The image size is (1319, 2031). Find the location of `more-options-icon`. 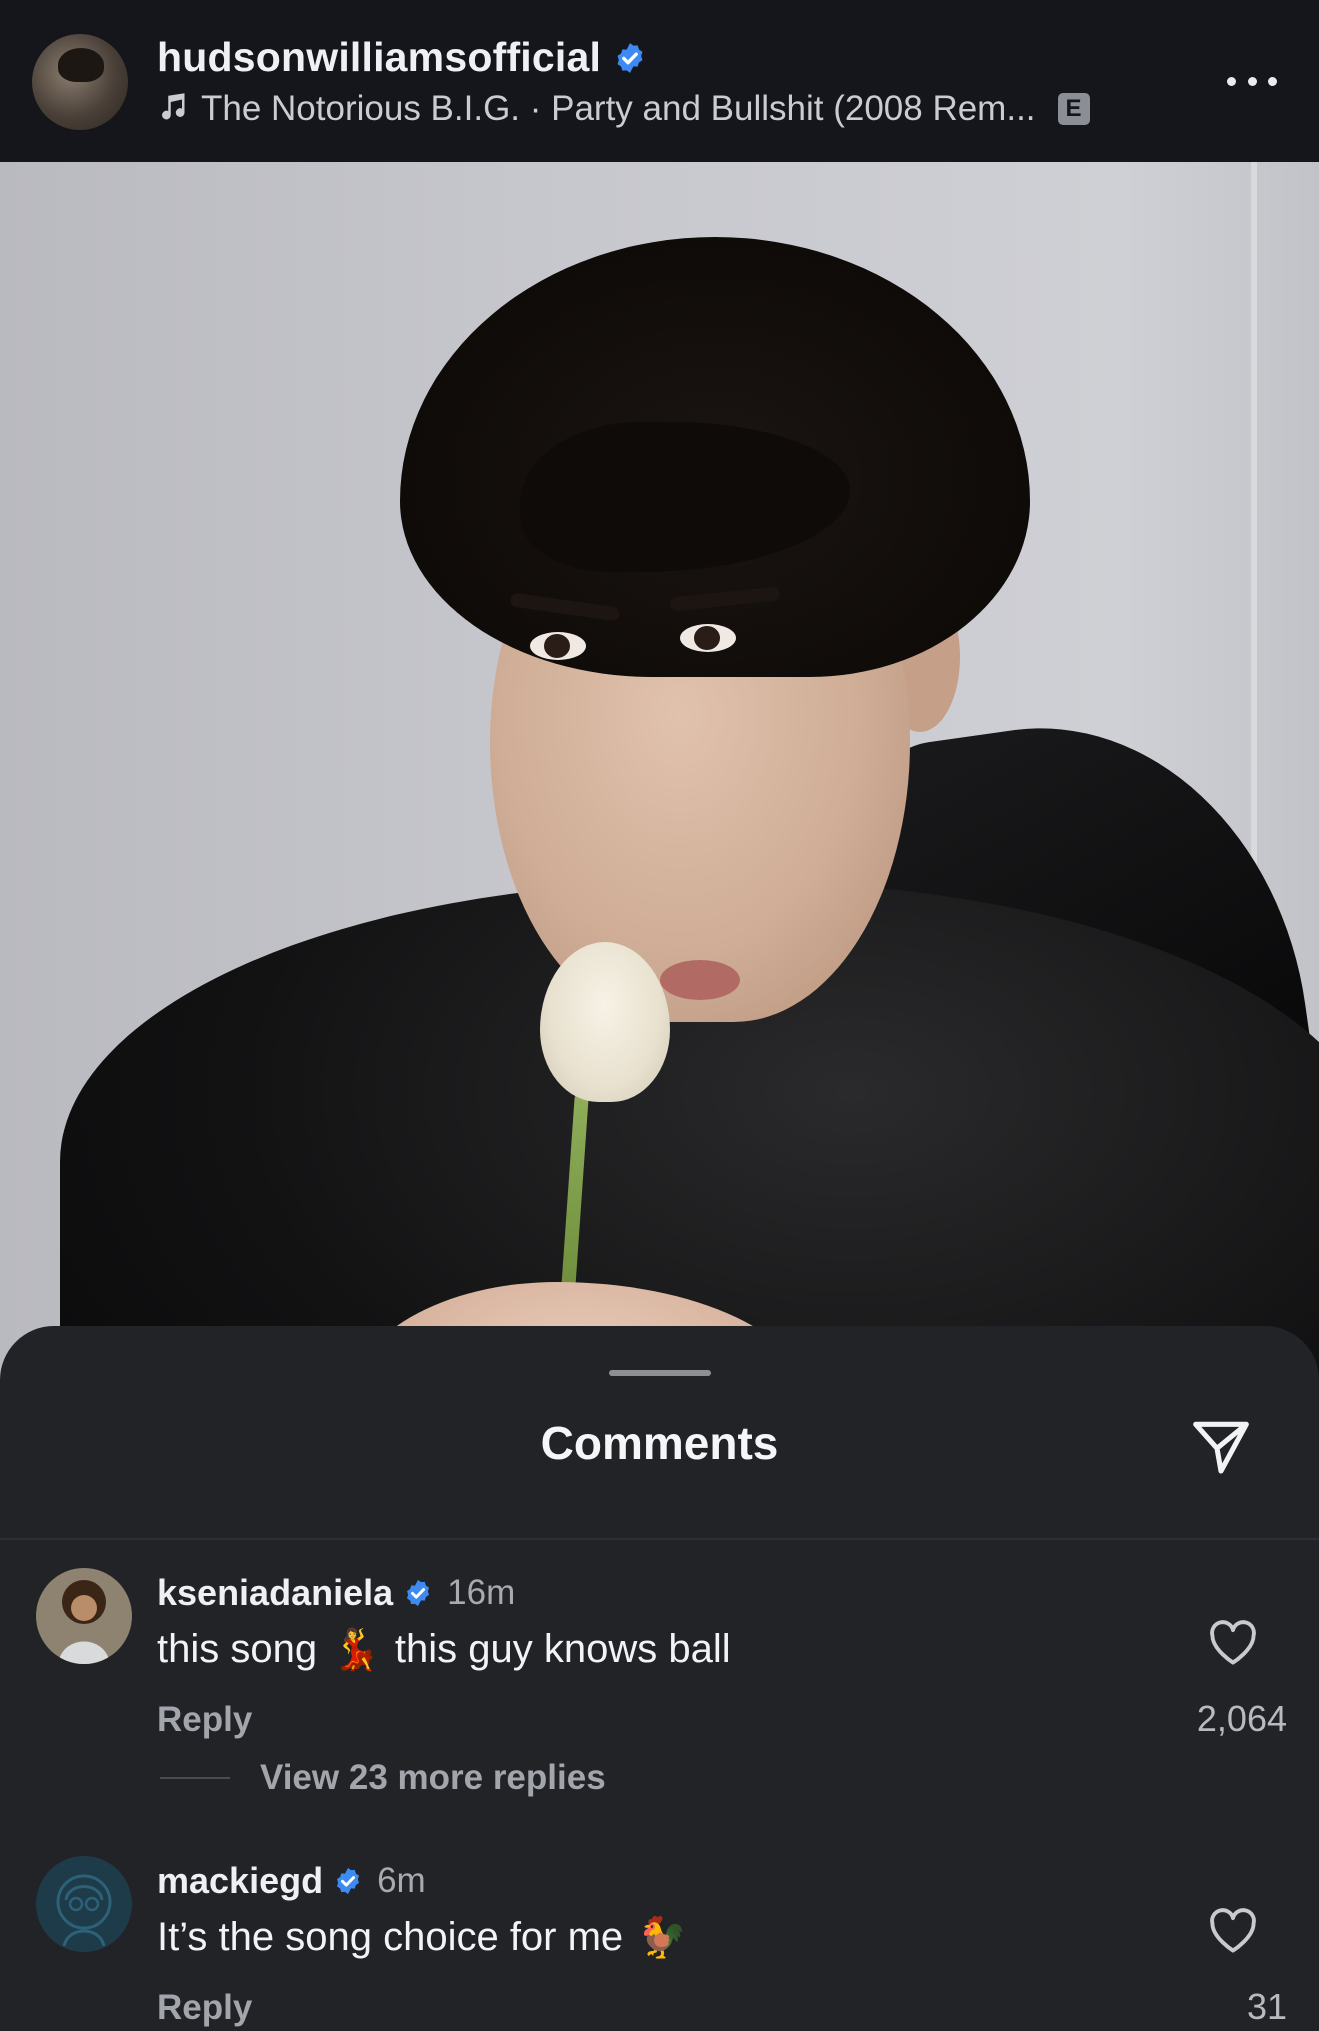

more-options-icon is located at coordinates (1231, 81).